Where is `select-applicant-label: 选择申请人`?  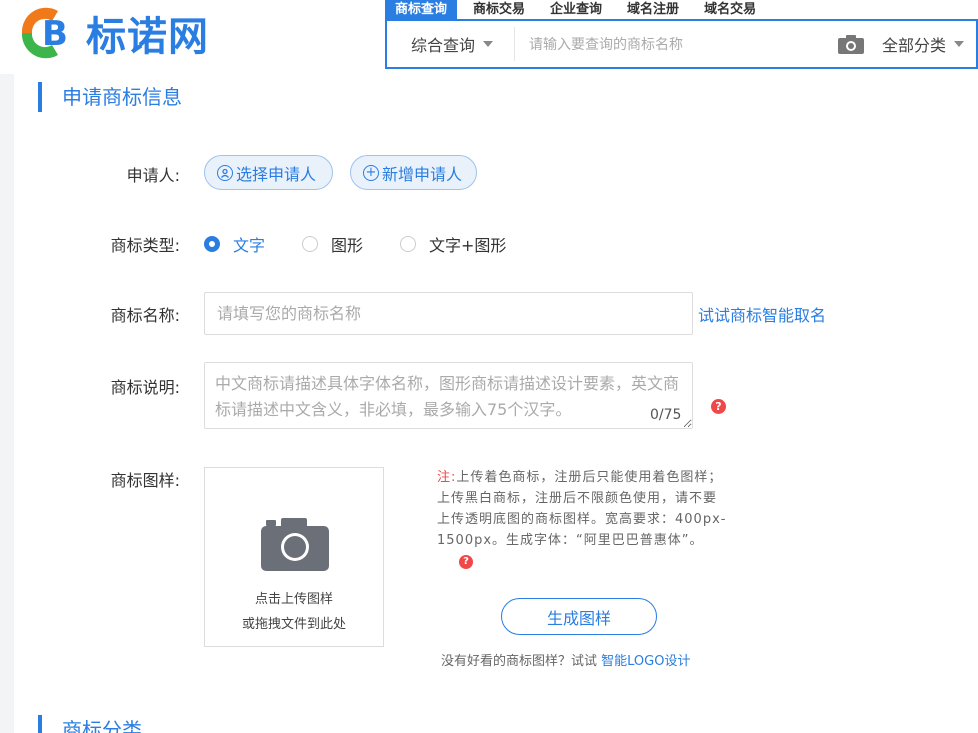 select-applicant-label: 选择申请人 is located at coordinates (276, 174).